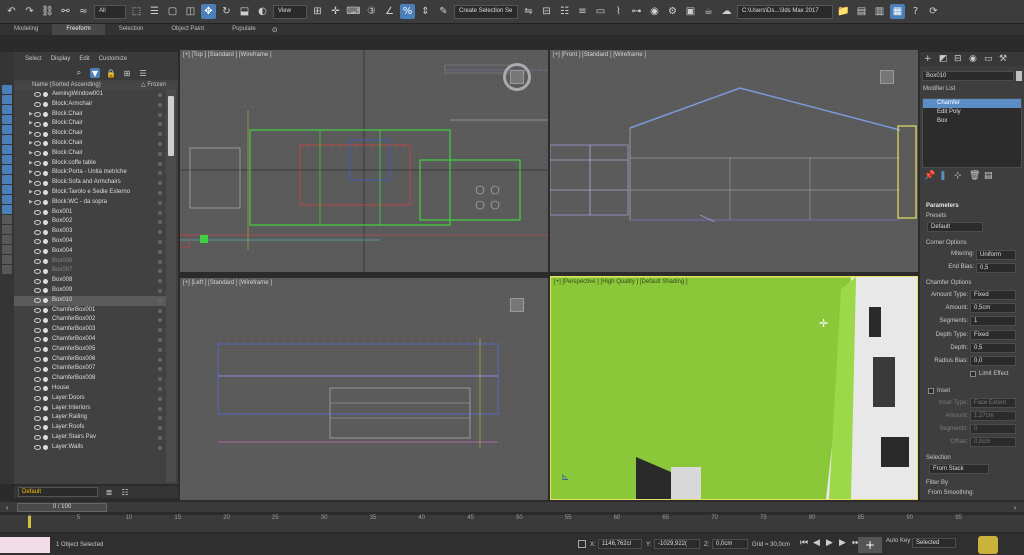 This screenshot has height=555, width=1024. What do you see at coordinates (972, 103) in the screenshot?
I see `stack-item-chamfer: Chamfer` at bounding box center [972, 103].